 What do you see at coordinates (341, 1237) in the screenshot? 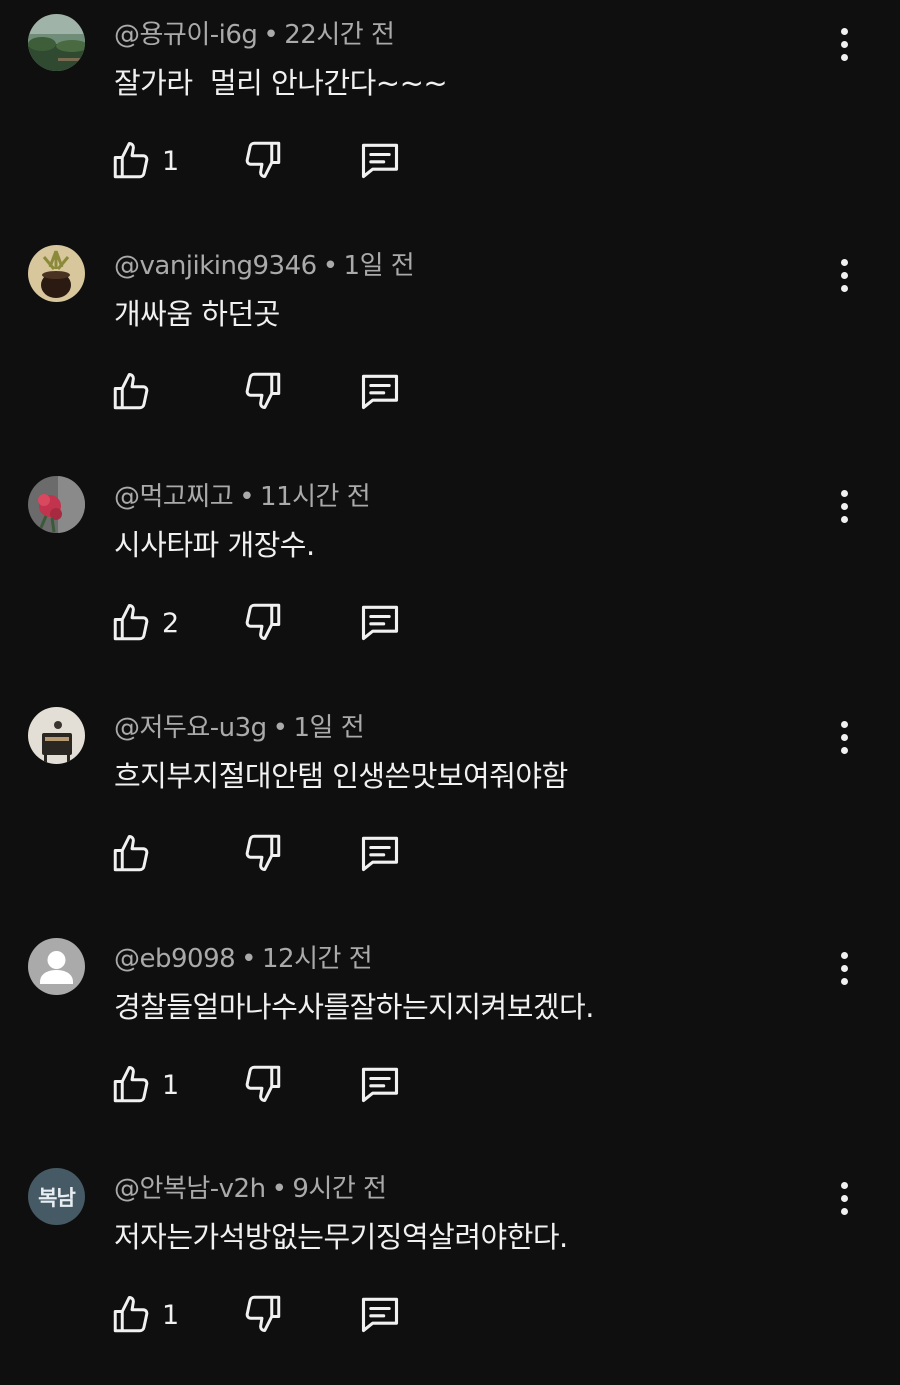
I see `comment-text: 저자는가석방없는무기징역살려야한다.` at bounding box center [341, 1237].